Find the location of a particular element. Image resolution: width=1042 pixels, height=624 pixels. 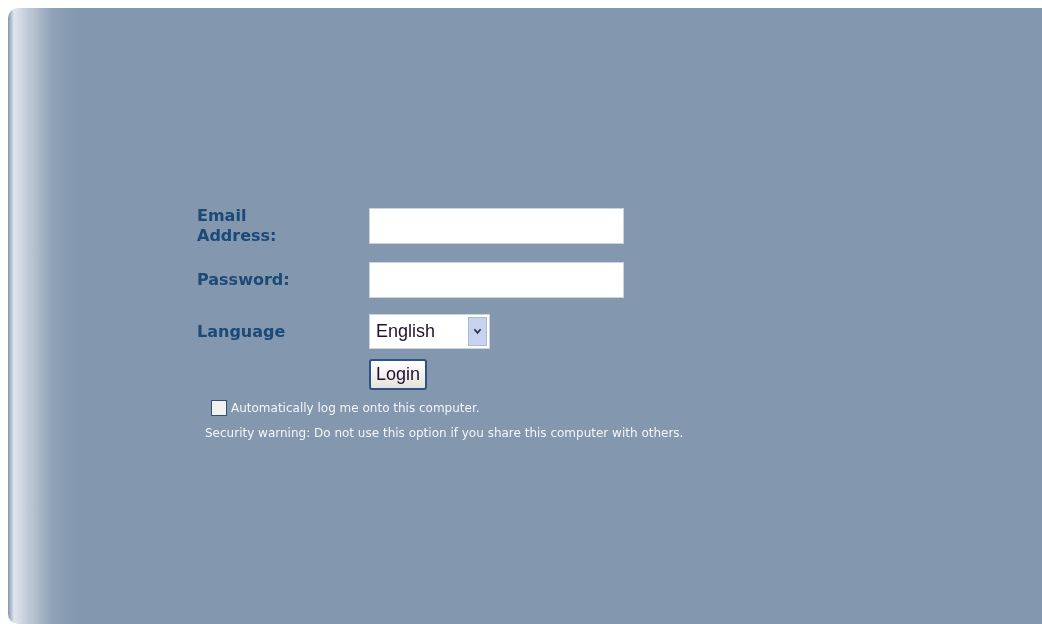

field-label: Language is located at coordinates (242, 331).